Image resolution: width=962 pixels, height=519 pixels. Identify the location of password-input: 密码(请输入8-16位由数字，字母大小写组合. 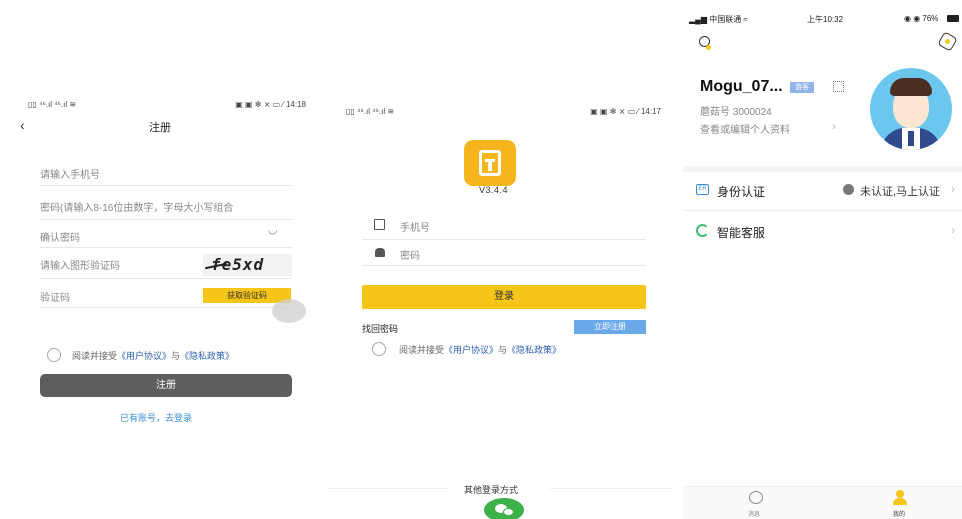
(167, 206).